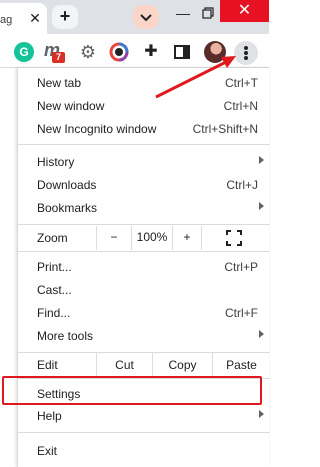  Describe the element at coordinates (187, 238) in the screenshot. I see `zoom-in-button: +` at that location.